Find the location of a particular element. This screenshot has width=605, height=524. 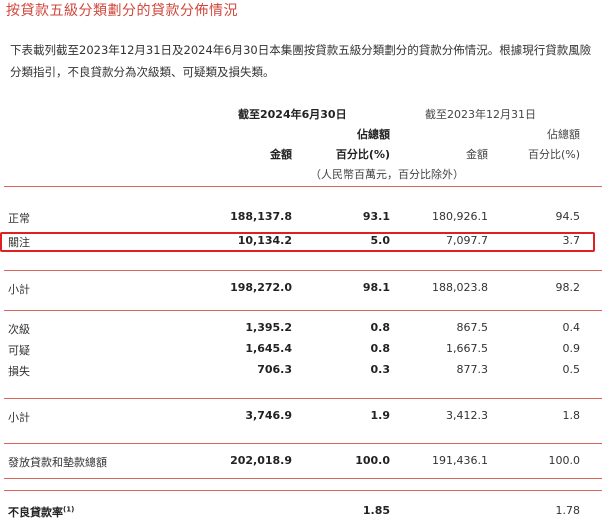

npl-value-2023: 1.78 is located at coordinates (568, 510).